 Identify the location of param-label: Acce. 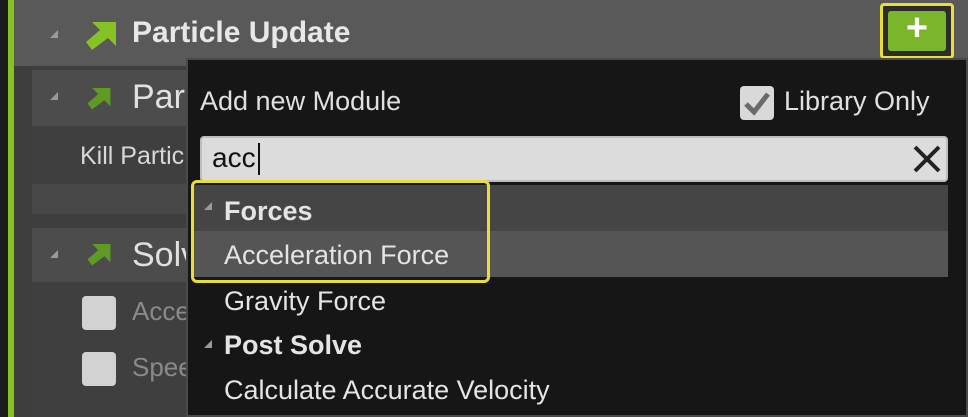
(161, 311).